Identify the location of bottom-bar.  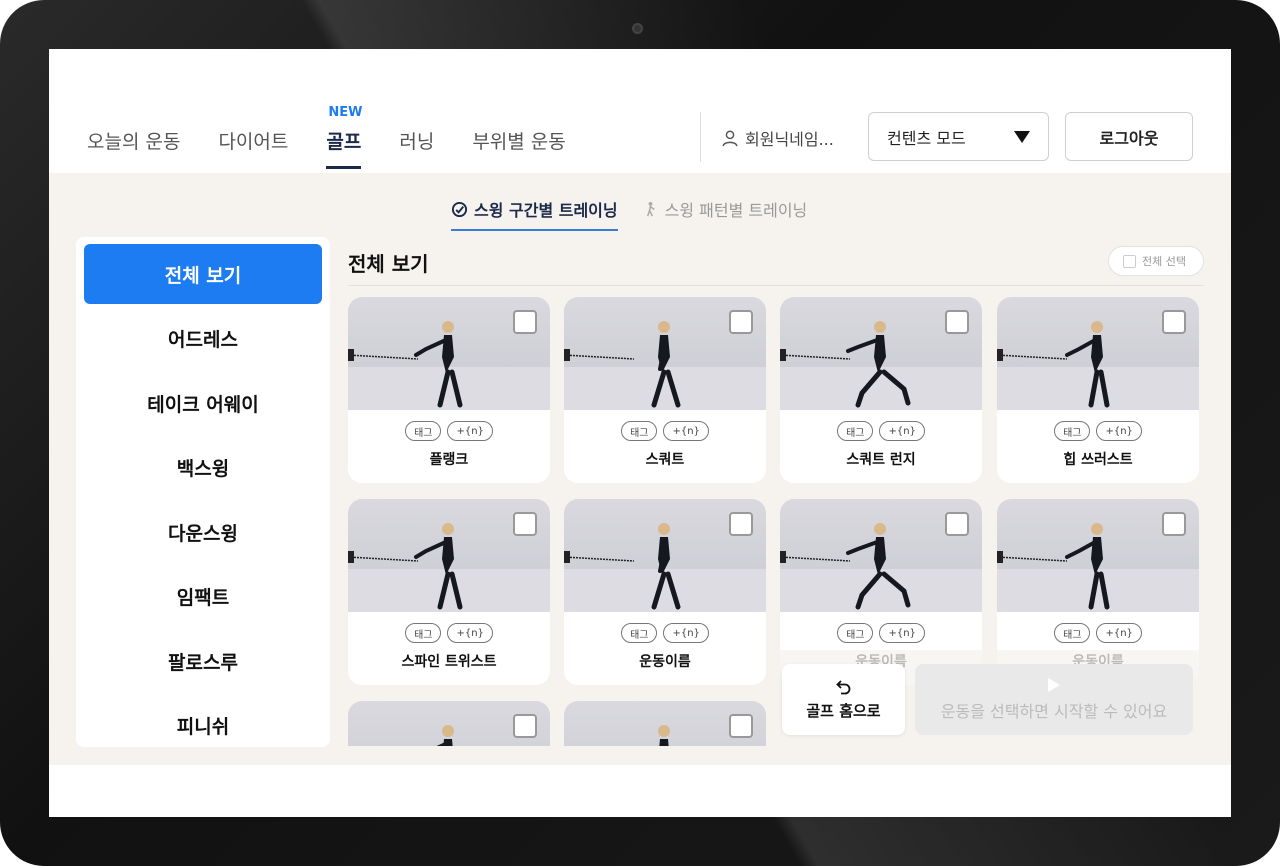
(640, 791).